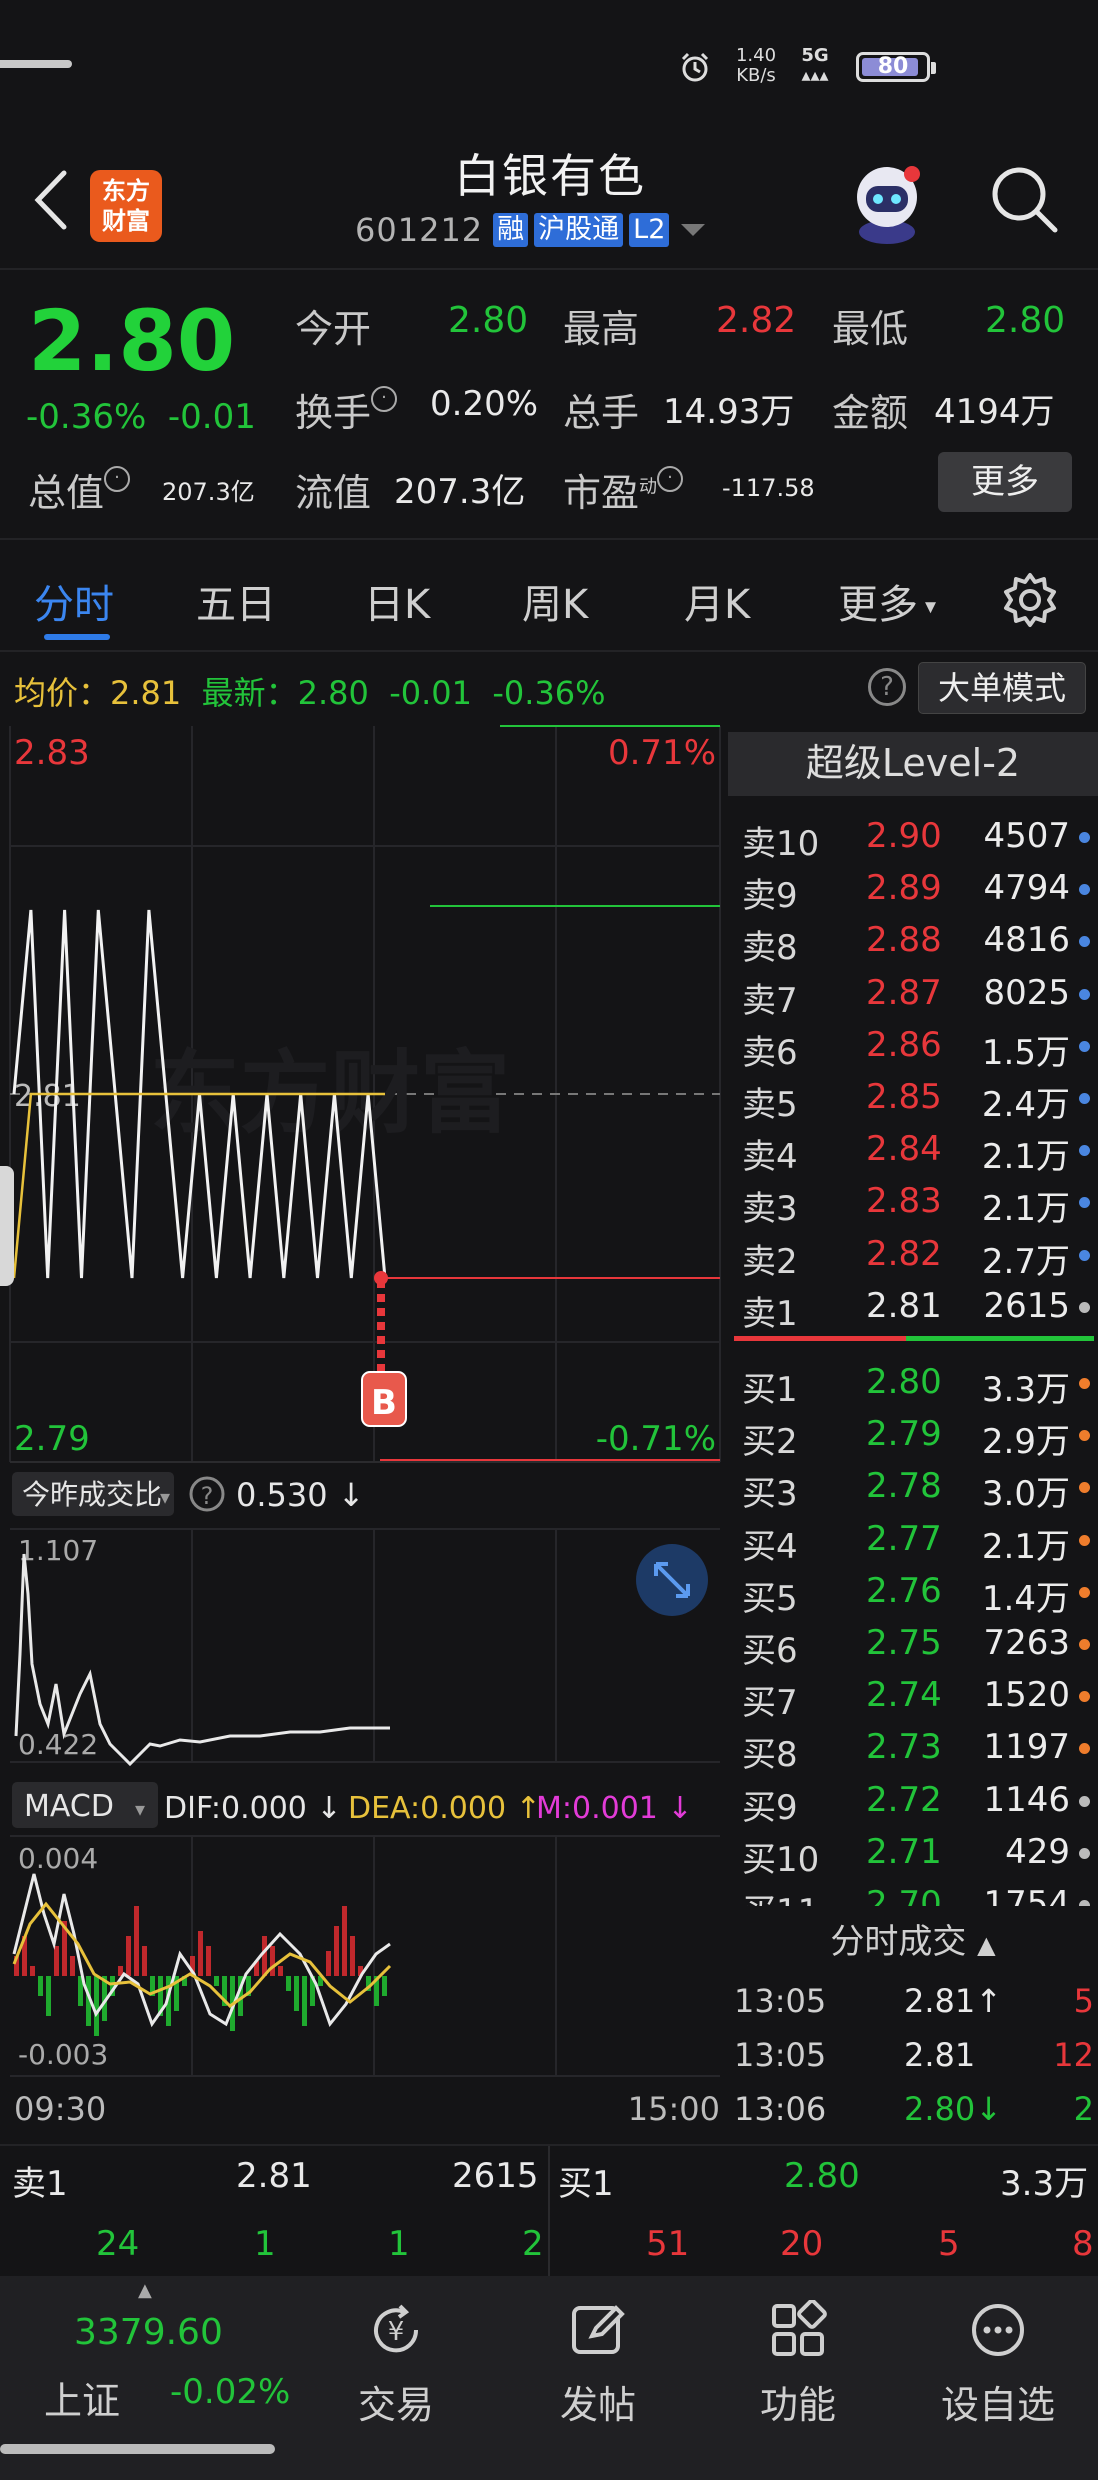 This screenshot has height=2480, width=1098. I want to click on gear-icon, so click(1030, 600).